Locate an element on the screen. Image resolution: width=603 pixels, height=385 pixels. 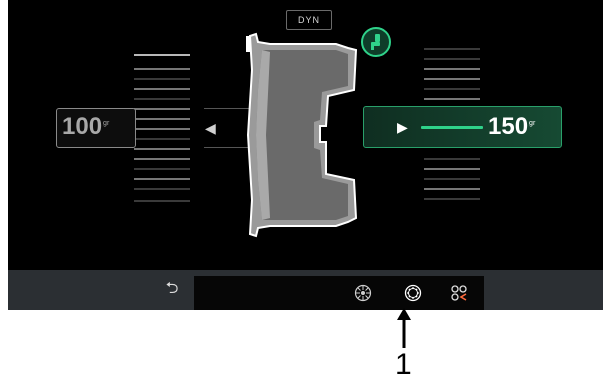
left-weight-scale is located at coordinates (162, 128).